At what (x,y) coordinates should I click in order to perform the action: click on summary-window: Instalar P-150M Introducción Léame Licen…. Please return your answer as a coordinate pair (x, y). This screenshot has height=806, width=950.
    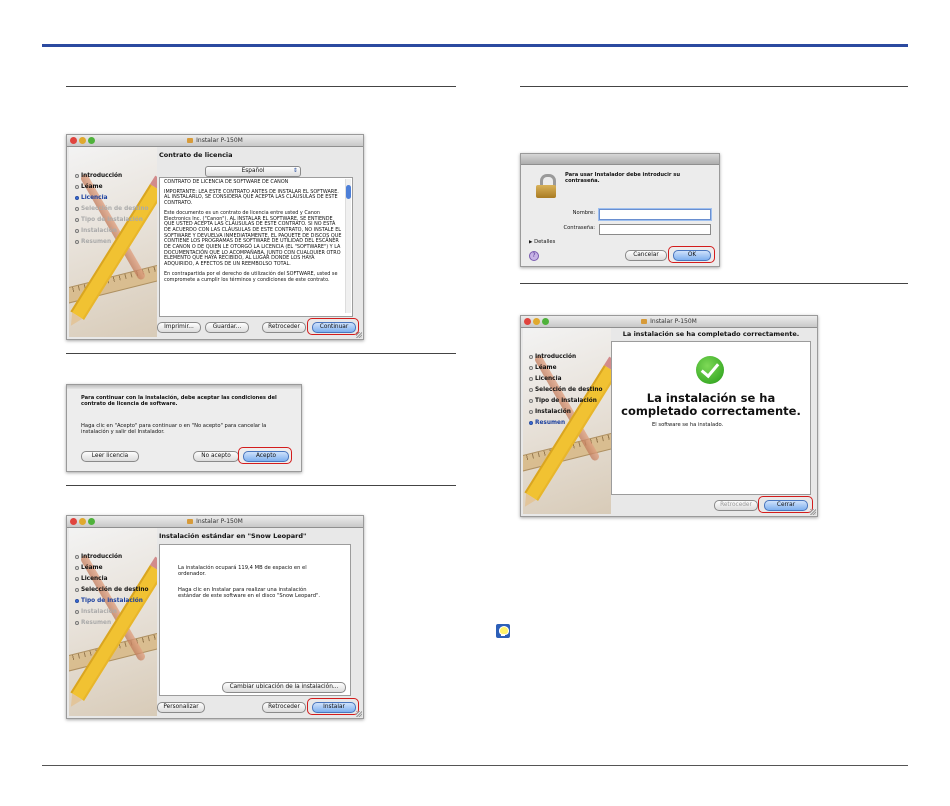
    Looking at the image, I should click on (669, 416).